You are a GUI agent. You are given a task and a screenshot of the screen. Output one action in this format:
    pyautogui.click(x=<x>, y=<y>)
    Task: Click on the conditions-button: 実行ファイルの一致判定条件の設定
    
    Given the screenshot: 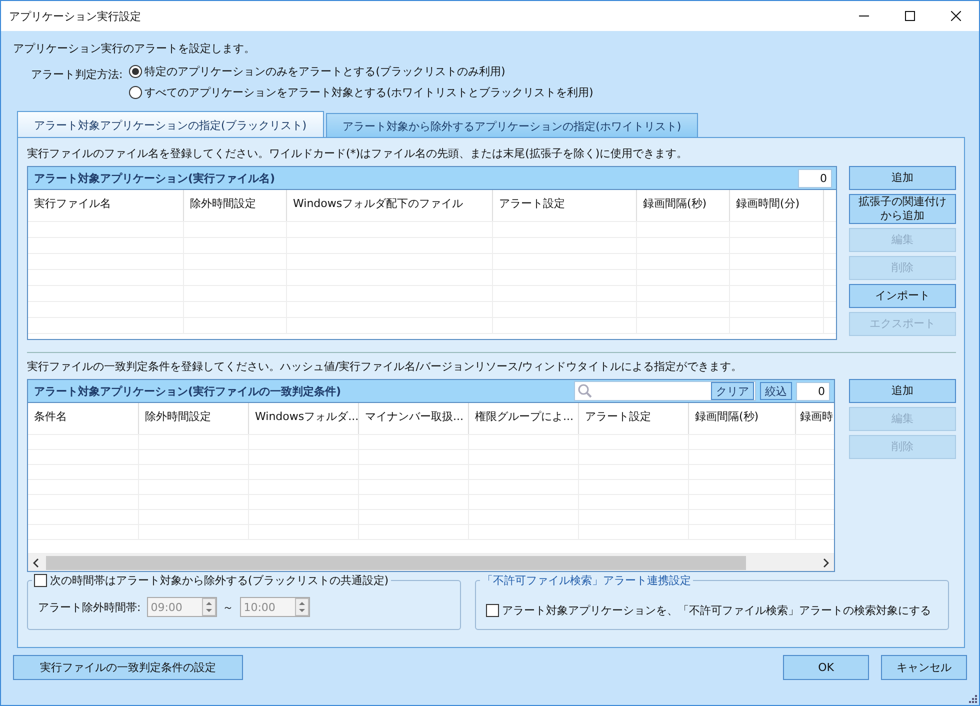 What is the action you would take?
    pyautogui.click(x=128, y=667)
    